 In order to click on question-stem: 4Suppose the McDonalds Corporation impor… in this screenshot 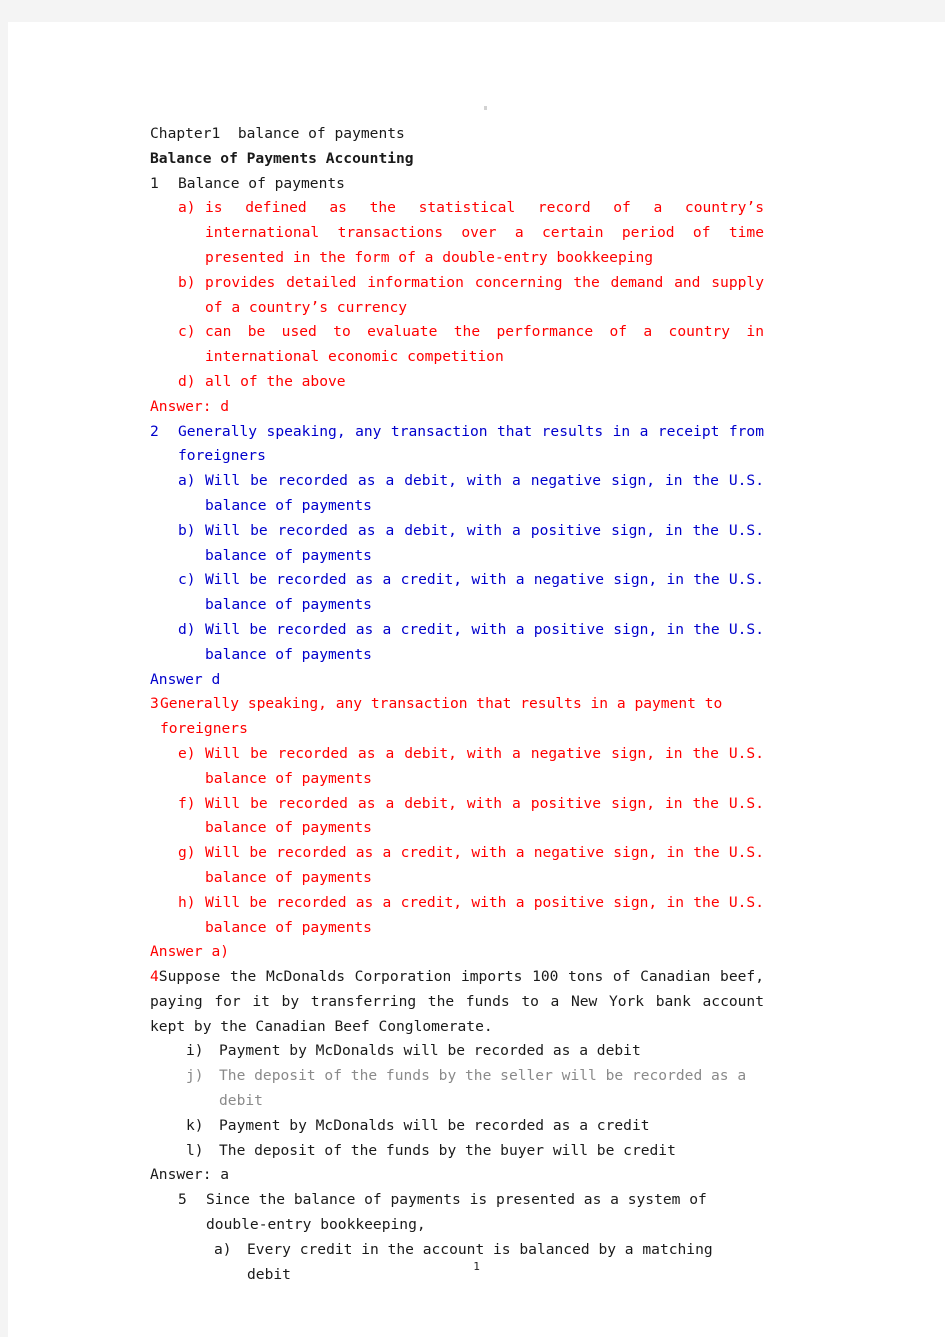, I will do `click(457, 1002)`.